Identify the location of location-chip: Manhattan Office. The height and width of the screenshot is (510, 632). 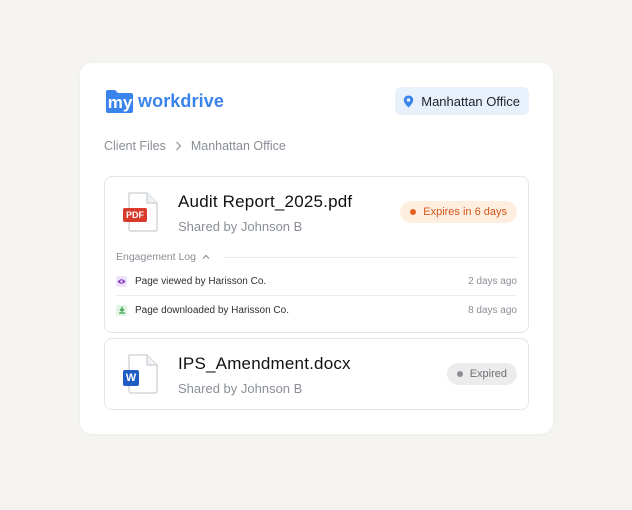
(462, 101).